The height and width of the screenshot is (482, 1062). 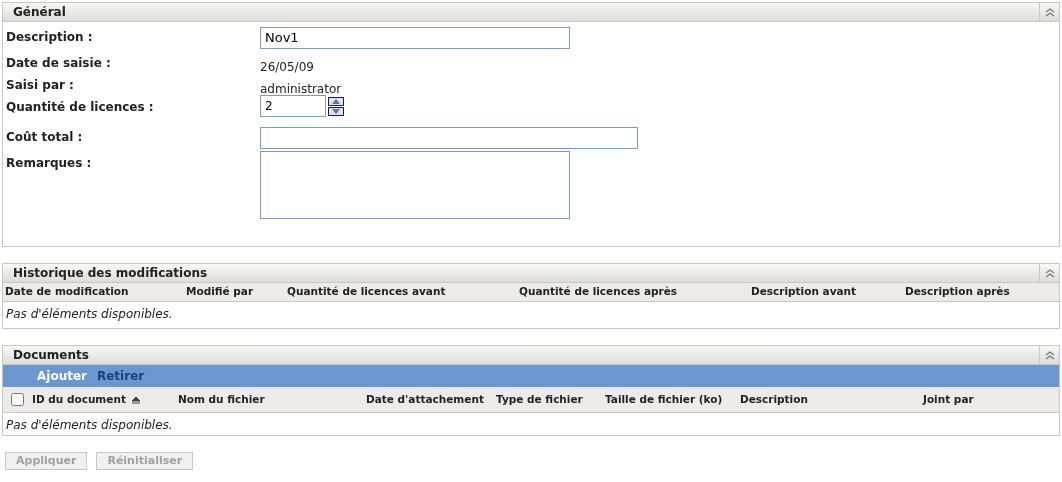 What do you see at coordinates (293, 106) in the screenshot?
I see `number-field: 2` at bounding box center [293, 106].